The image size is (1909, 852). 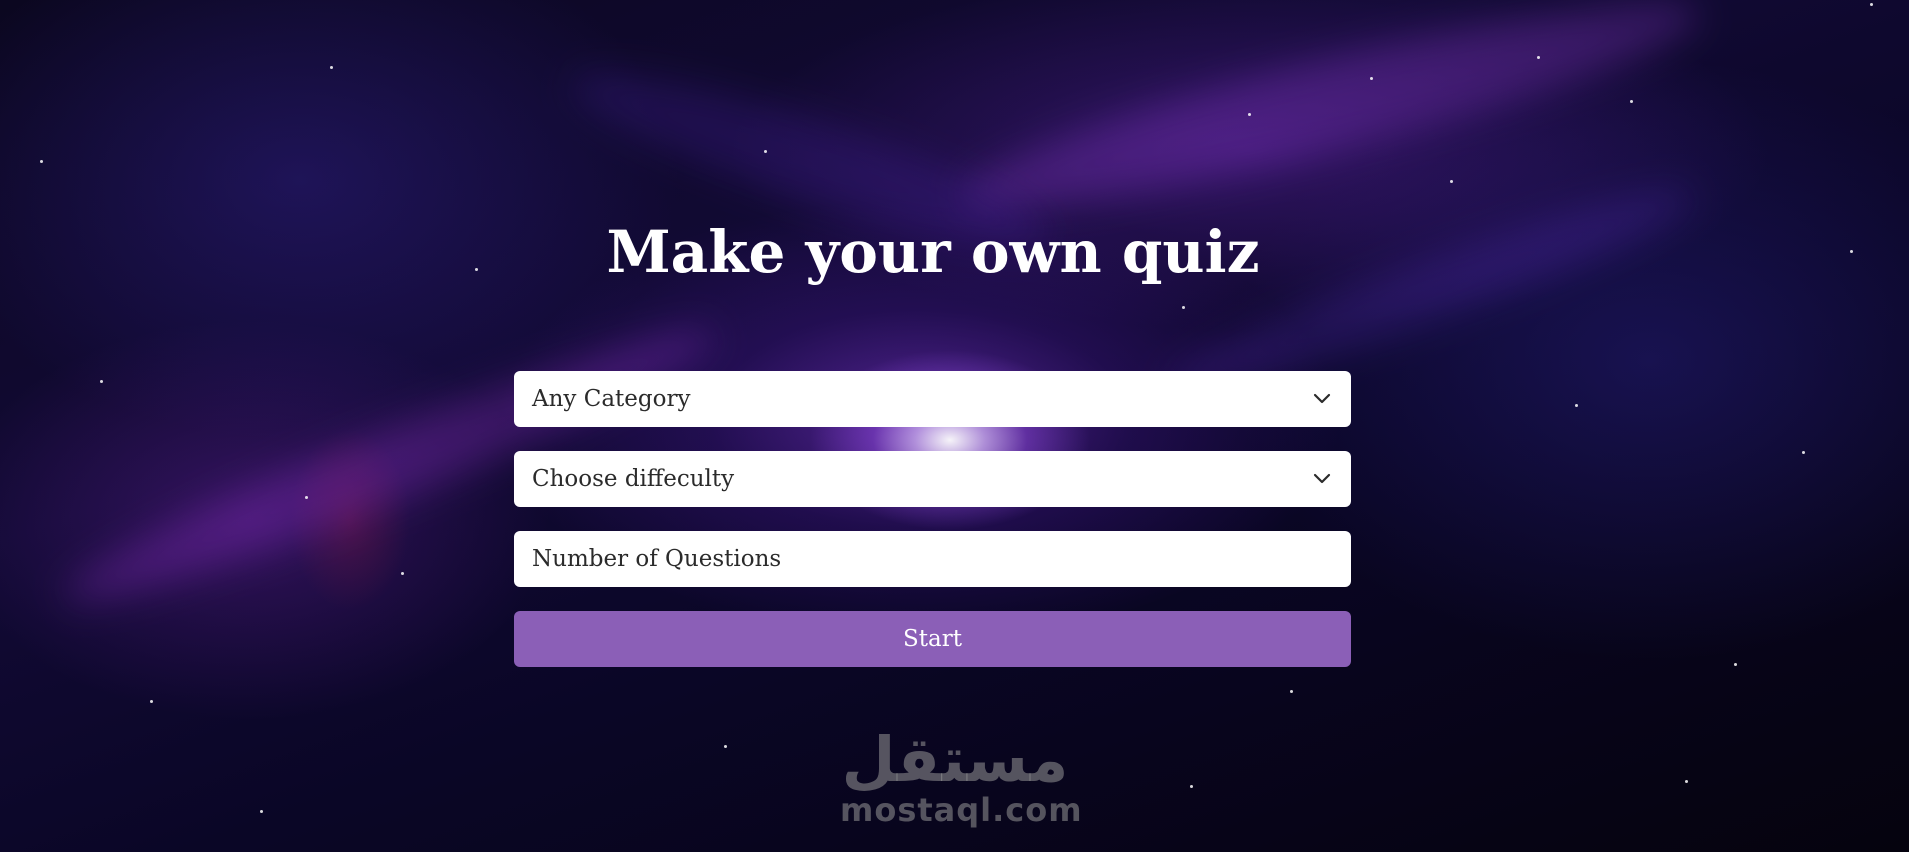 I want to click on category-selected-value: Any Category, so click(x=611, y=399).